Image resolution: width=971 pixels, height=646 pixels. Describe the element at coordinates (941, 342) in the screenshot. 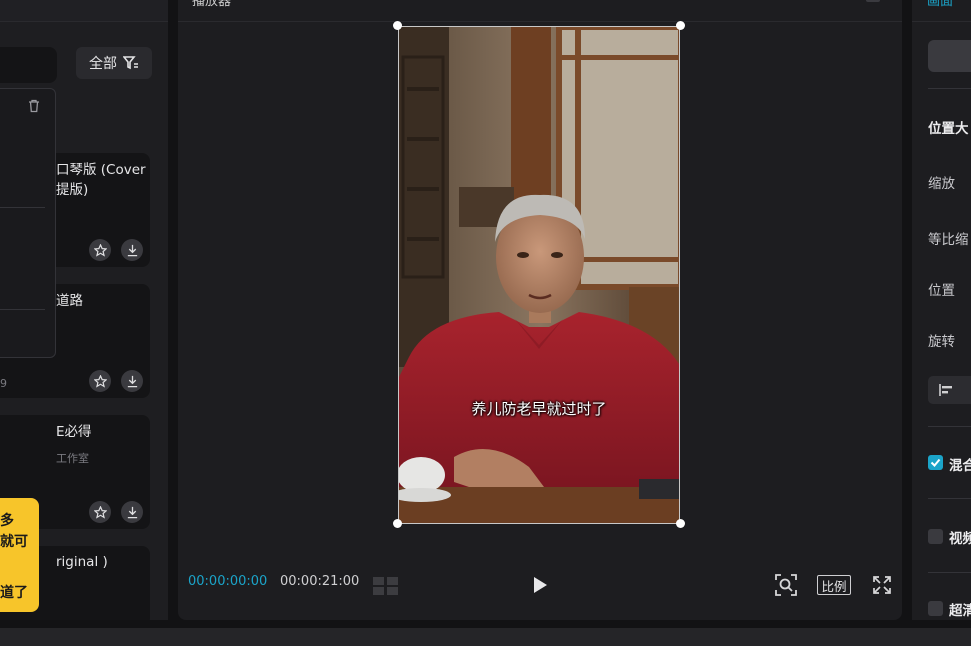

I see `rotate-label: 旋转` at that location.